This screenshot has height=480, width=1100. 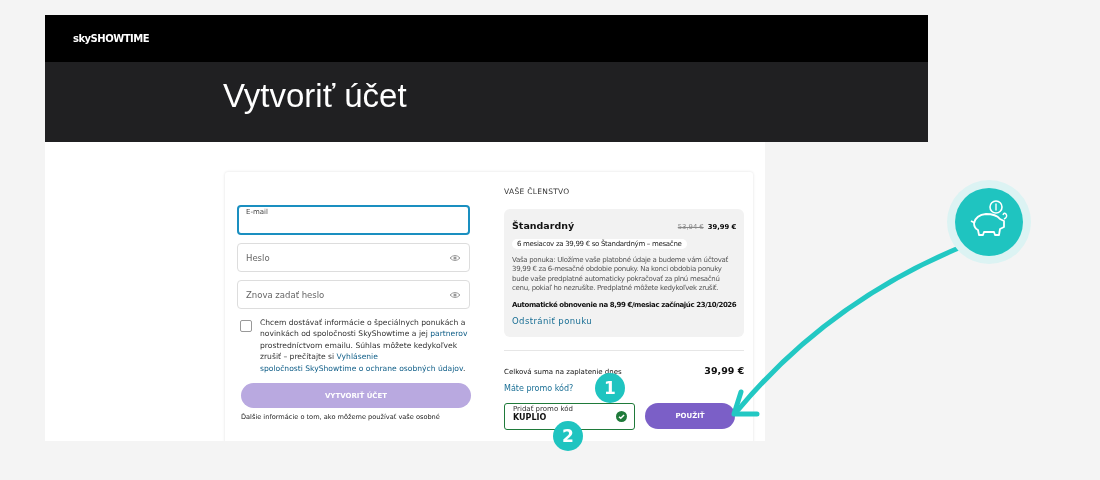 What do you see at coordinates (539, 388) in the screenshot?
I see `promo-code-link: Máte promo kód?` at bounding box center [539, 388].